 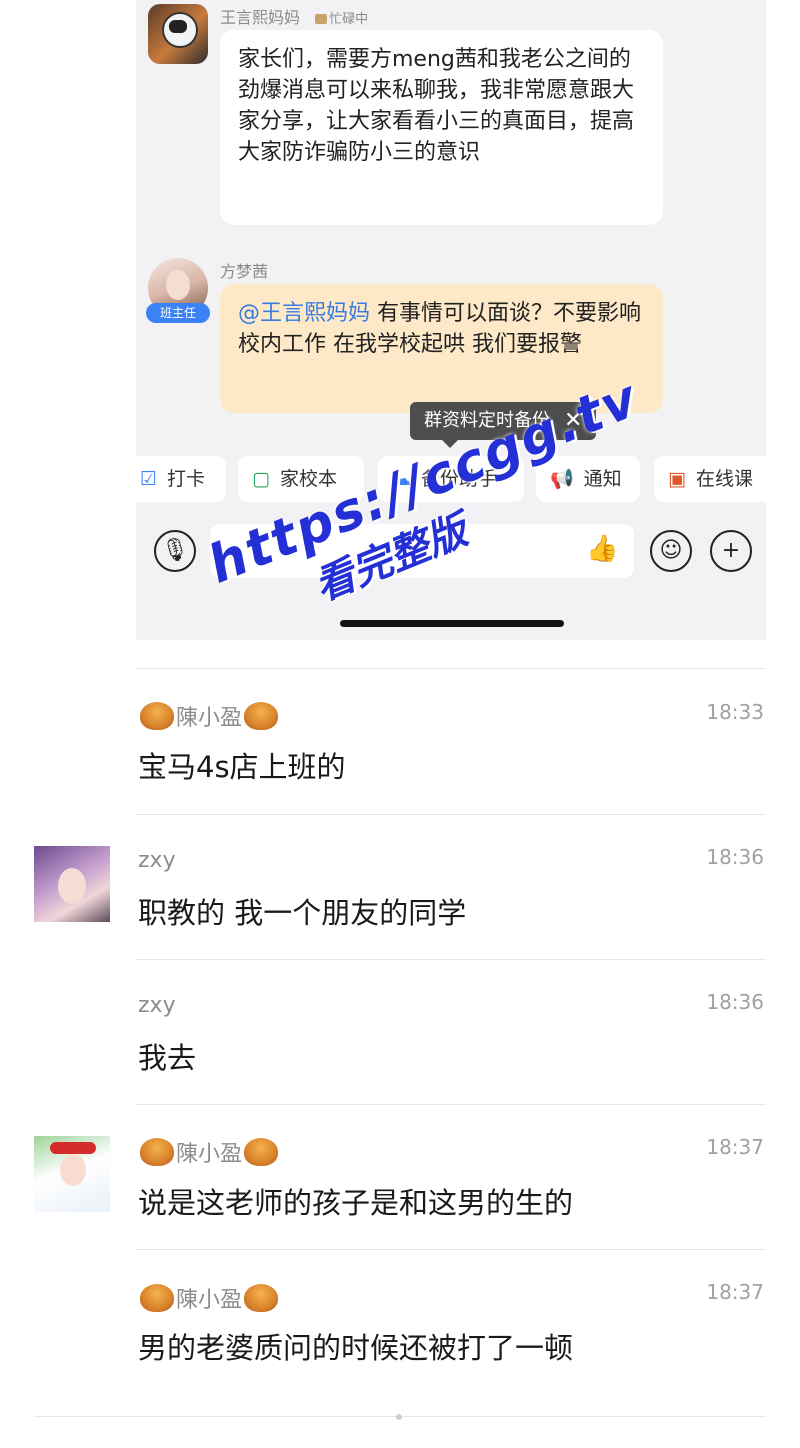 I want to click on live-class-icon: ▣, so click(x=677, y=479).